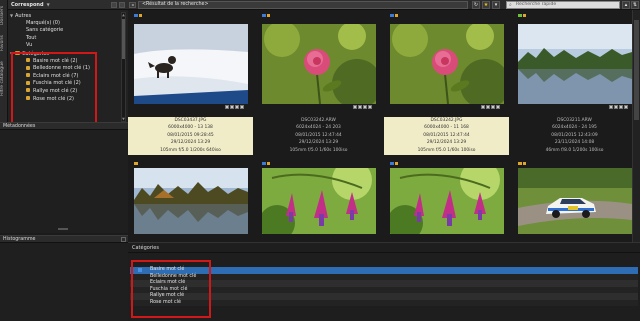 The width and height of the screenshot is (640, 321). I want to click on category-row-label: Basire mot clé, so click(167, 269).